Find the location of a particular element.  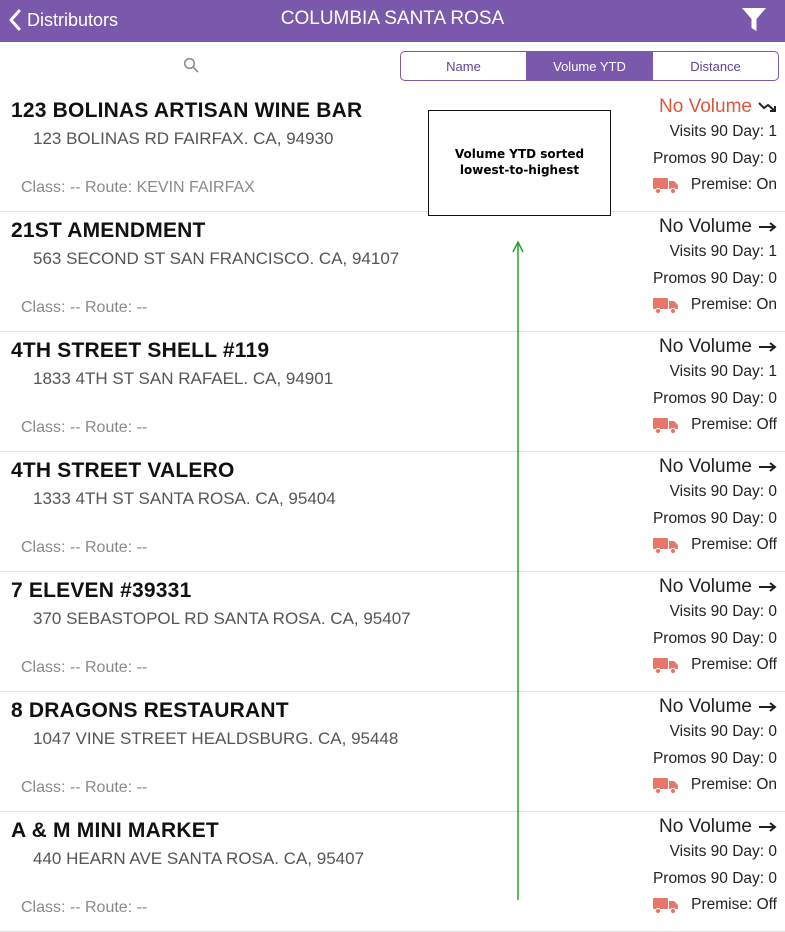

search-icon is located at coordinates (191, 65).